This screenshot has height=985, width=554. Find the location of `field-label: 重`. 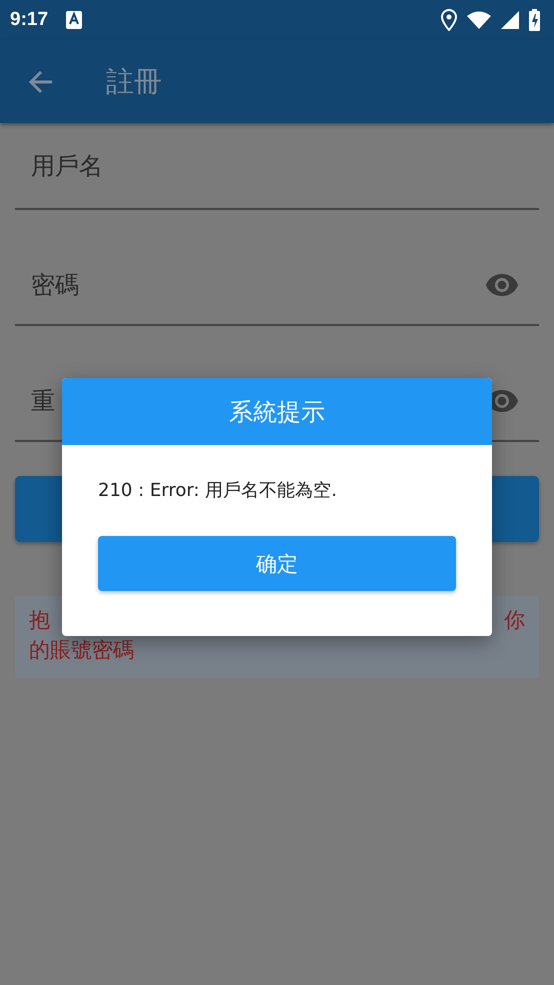

field-label: 重 is located at coordinates (43, 401).